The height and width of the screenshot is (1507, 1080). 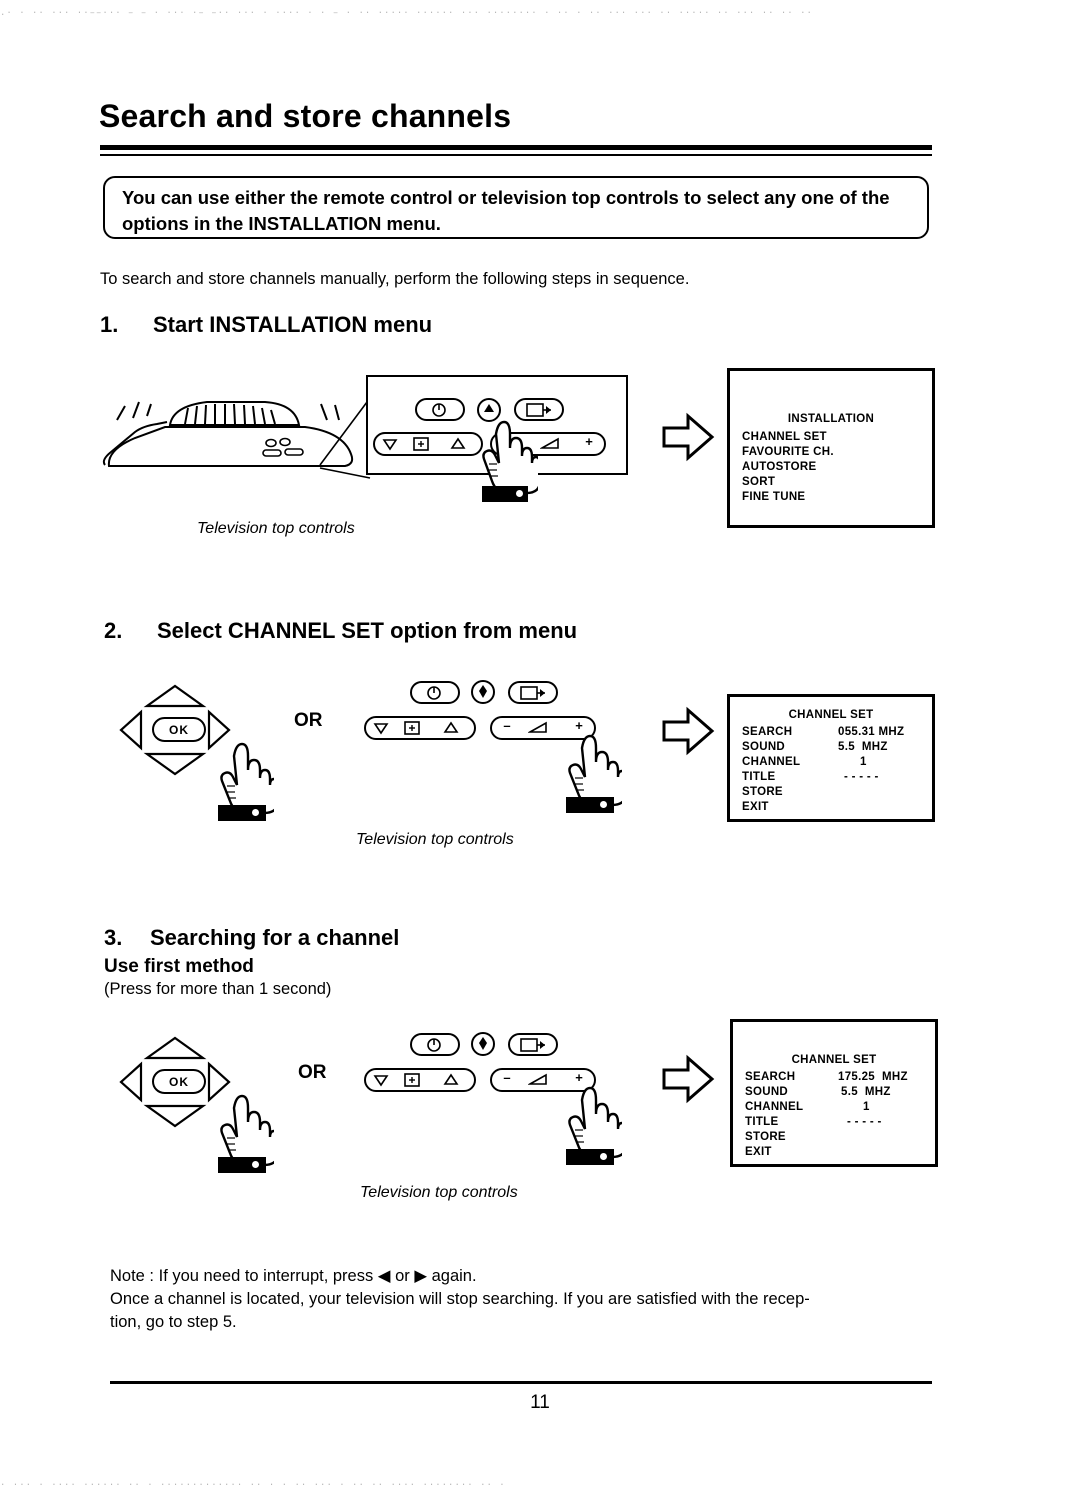 What do you see at coordinates (179, 966) in the screenshot?
I see `step-3-subhead: Use first method` at bounding box center [179, 966].